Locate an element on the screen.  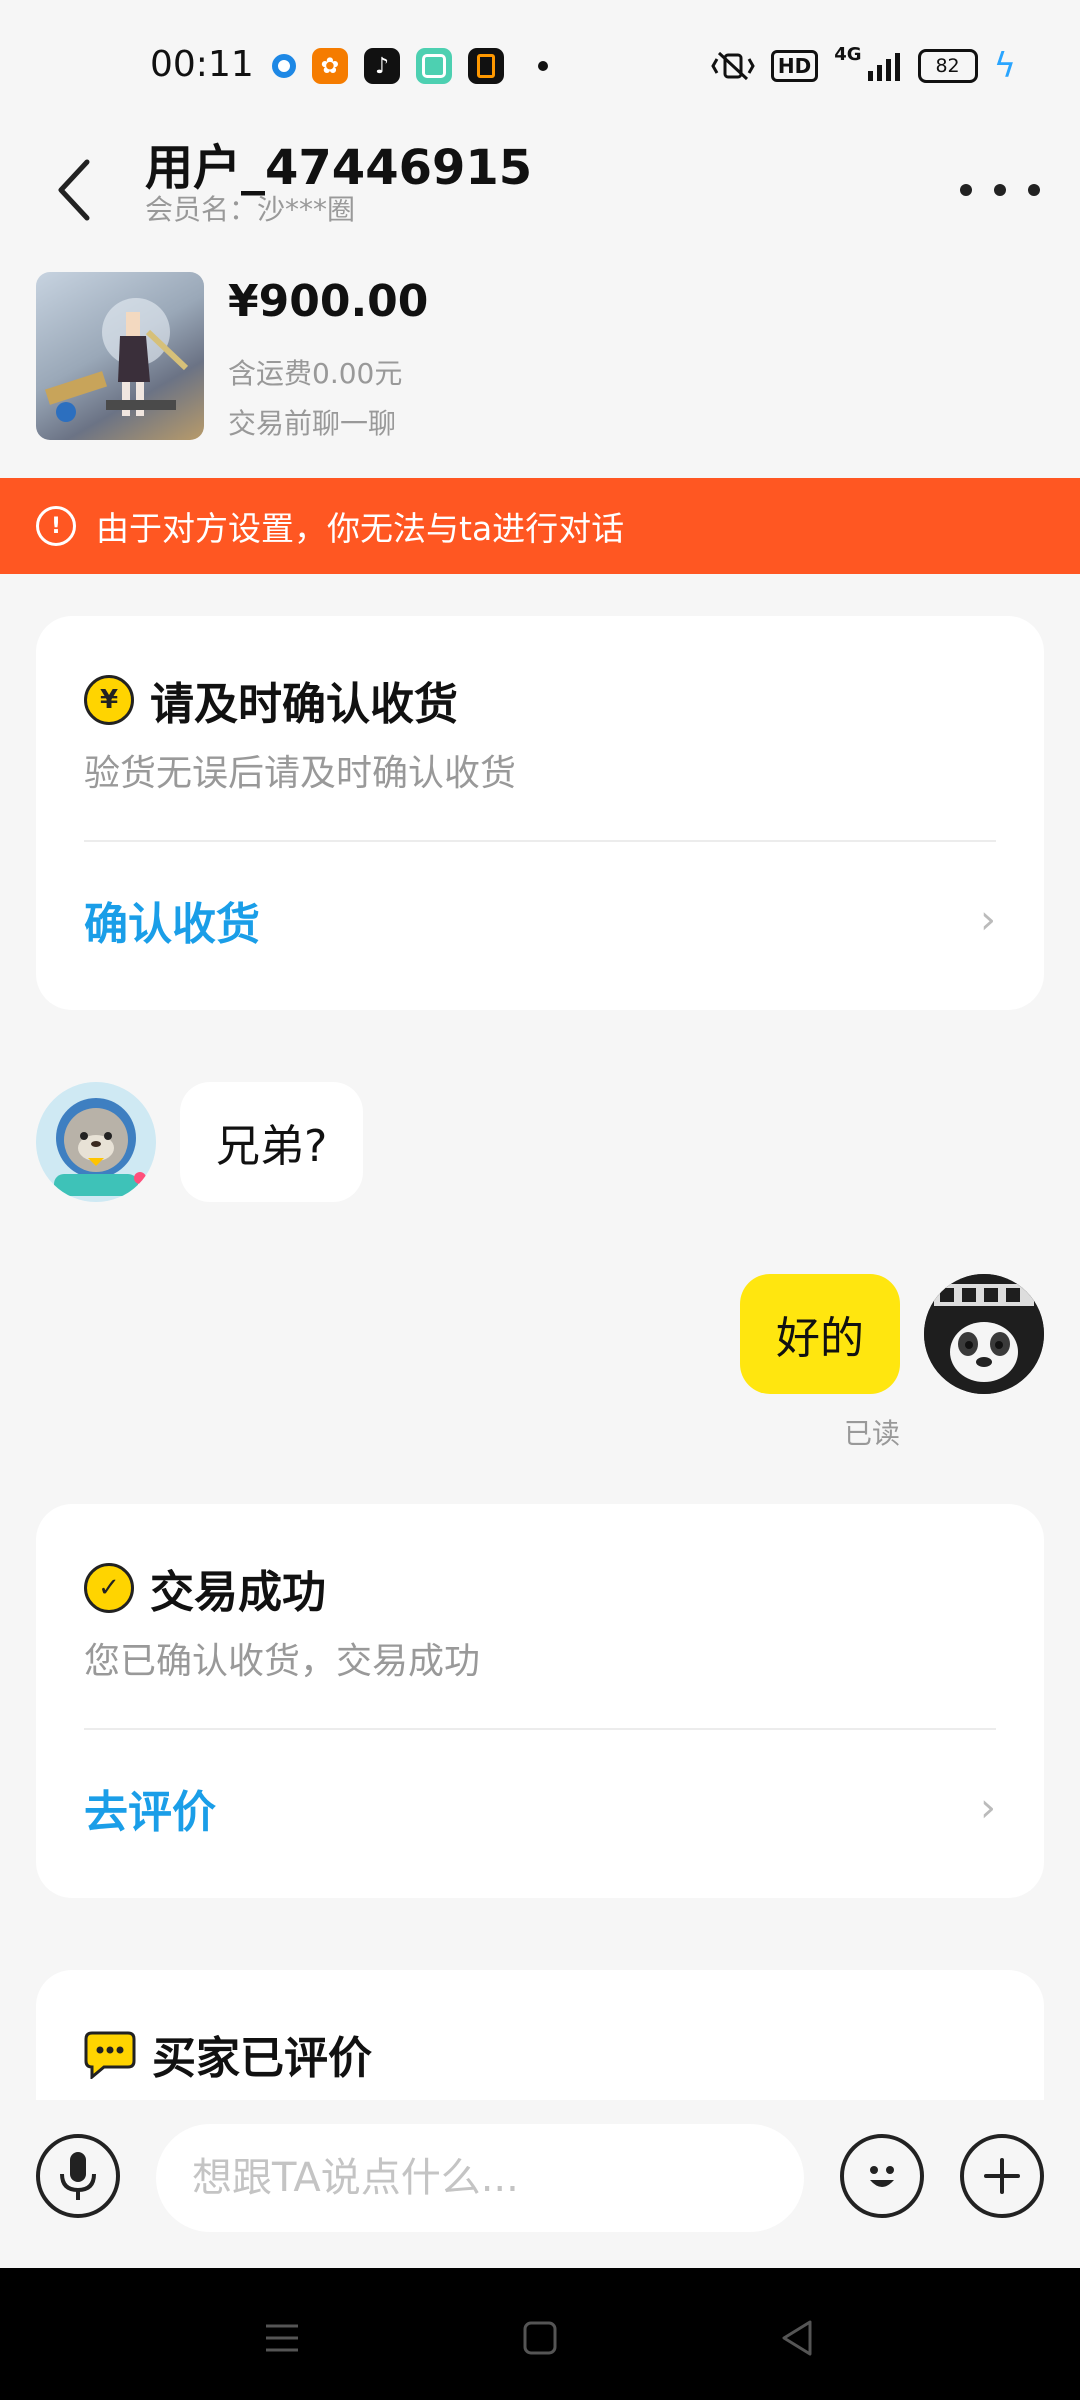
chat-hint: 交易前聊一聊 is located at coordinates (312, 423).